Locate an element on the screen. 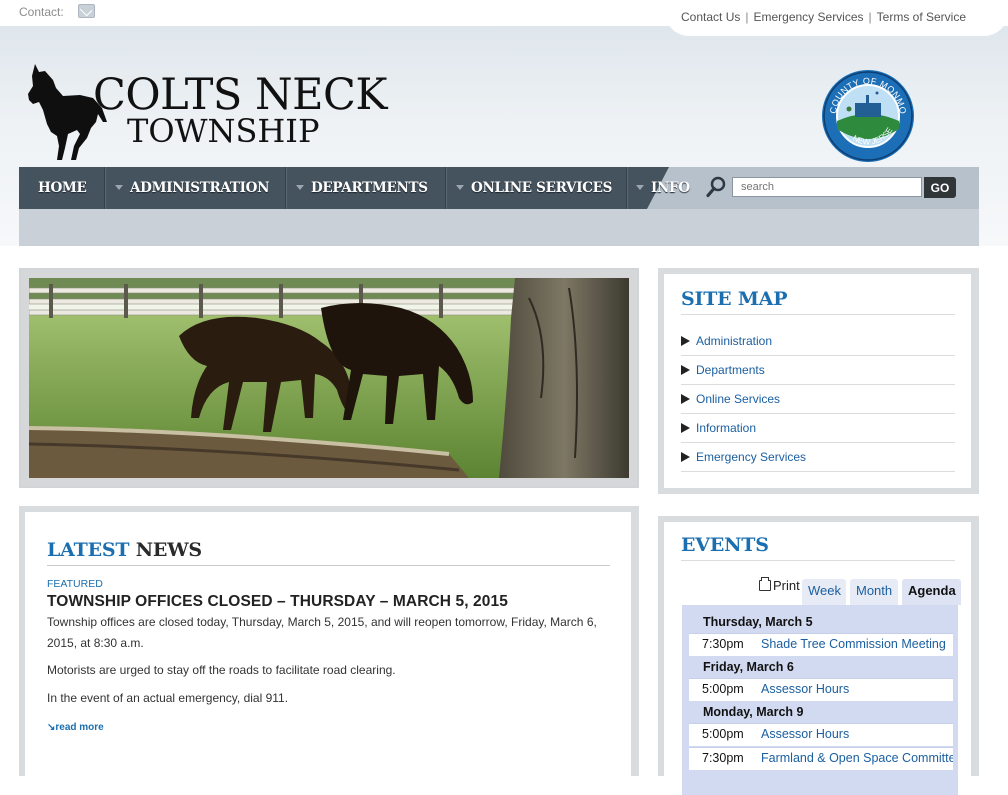 The width and height of the screenshot is (1008, 795). mail-icon is located at coordinates (86, 11).